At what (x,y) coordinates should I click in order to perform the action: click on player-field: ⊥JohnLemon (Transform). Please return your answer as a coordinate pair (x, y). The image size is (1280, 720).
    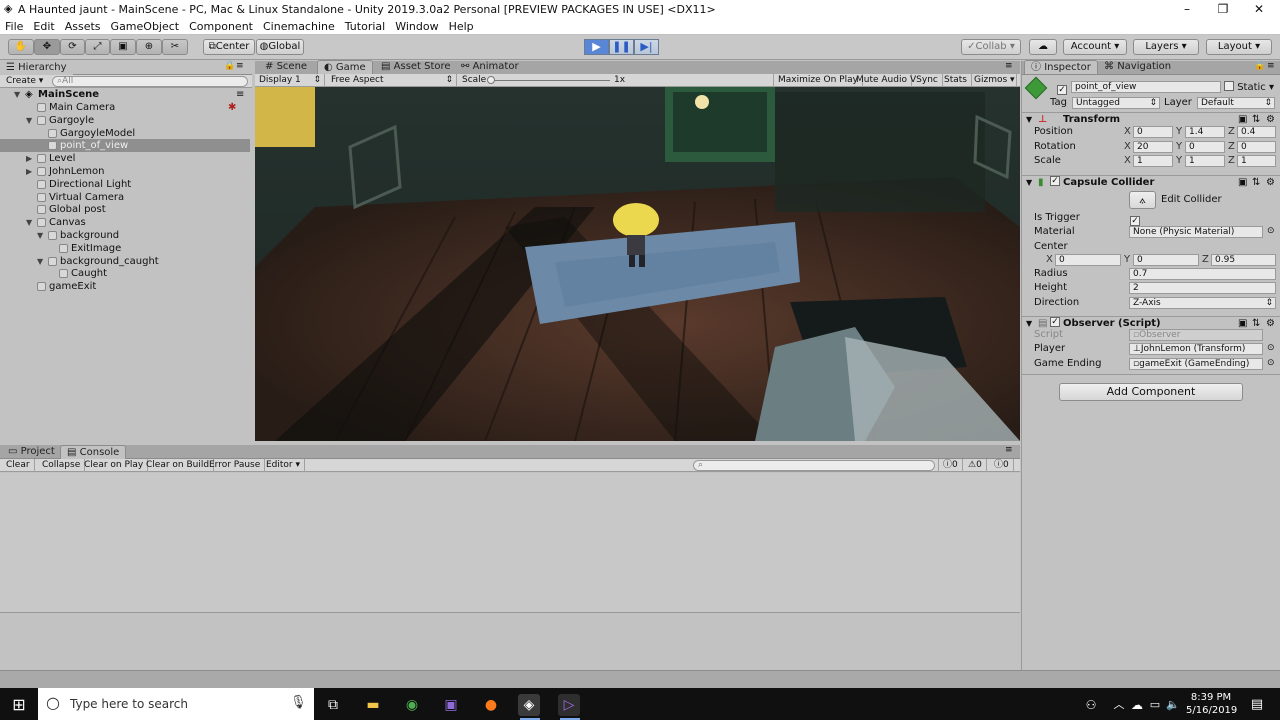
    Looking at the image, I should click on (1196, 349).